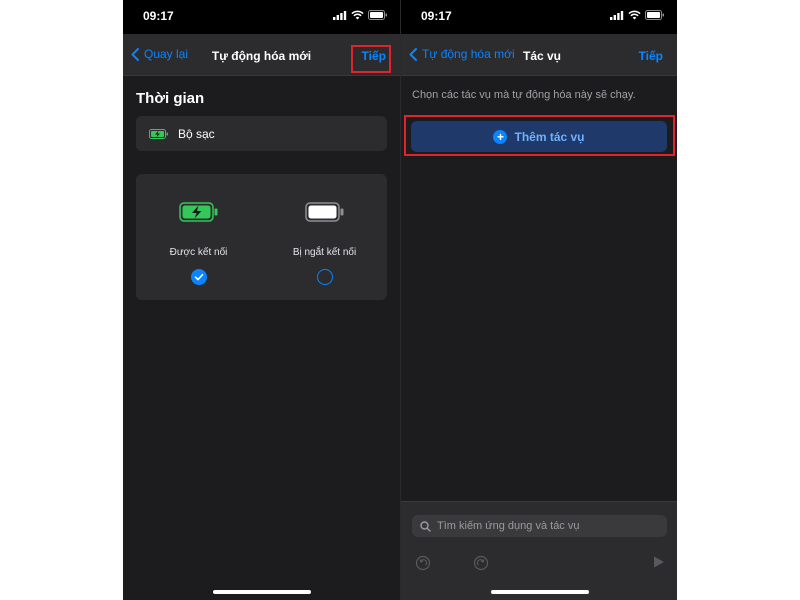  Describe the element at coordinates (659, 562) in the screenshot. I see `play-icon` at that location.